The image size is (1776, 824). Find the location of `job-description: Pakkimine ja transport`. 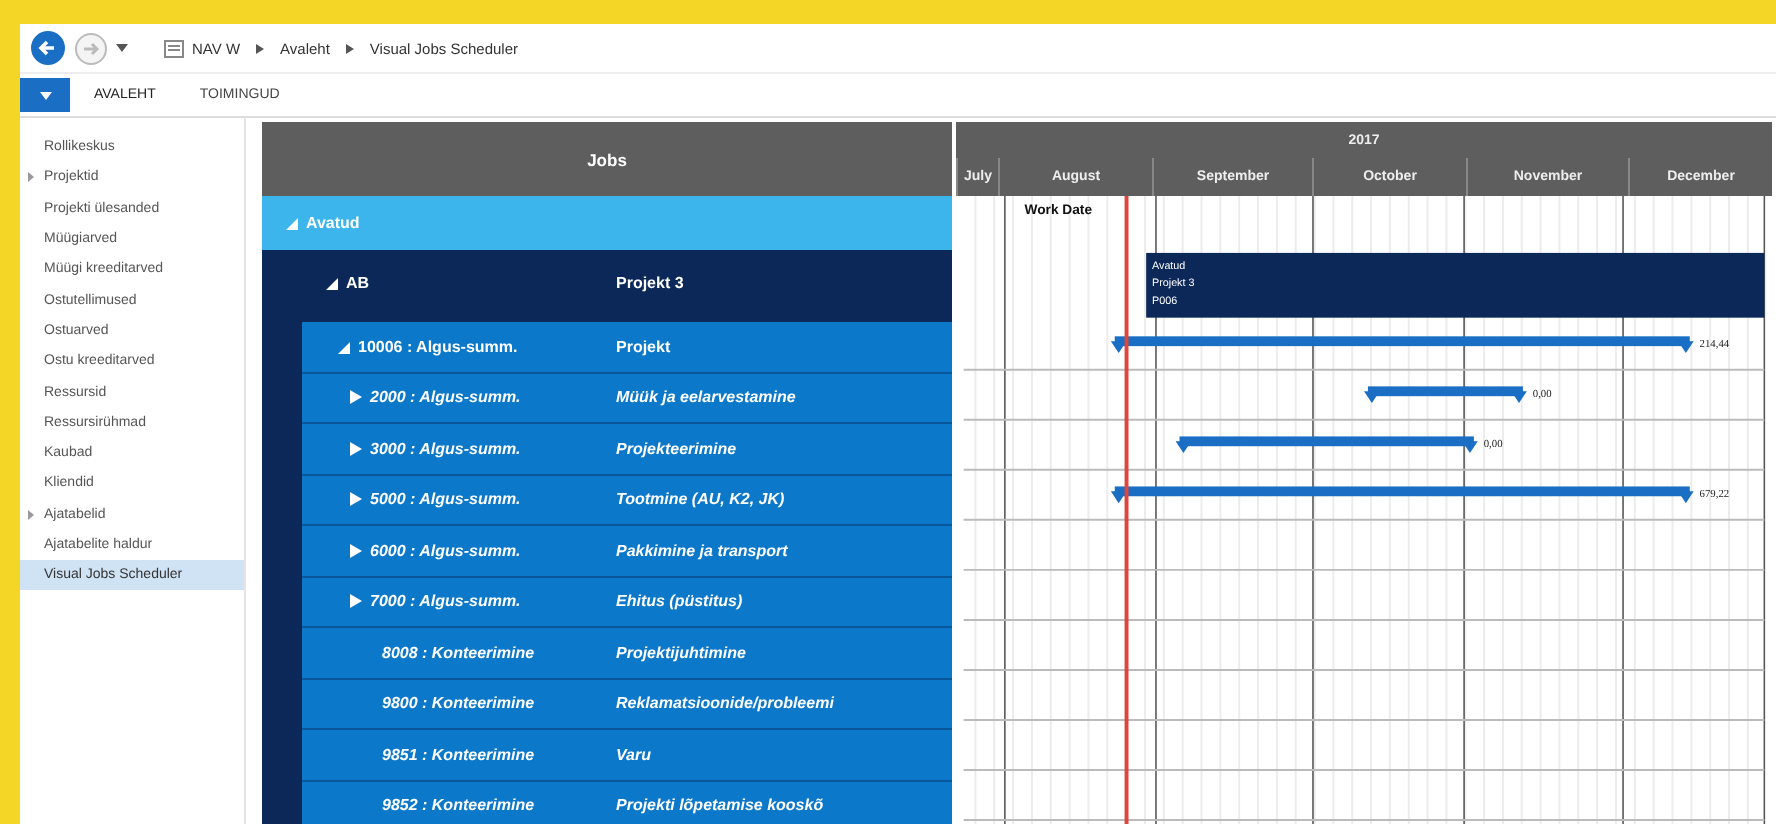

job-description: Pakkimine ja transport is located at coordinates (702, 550).